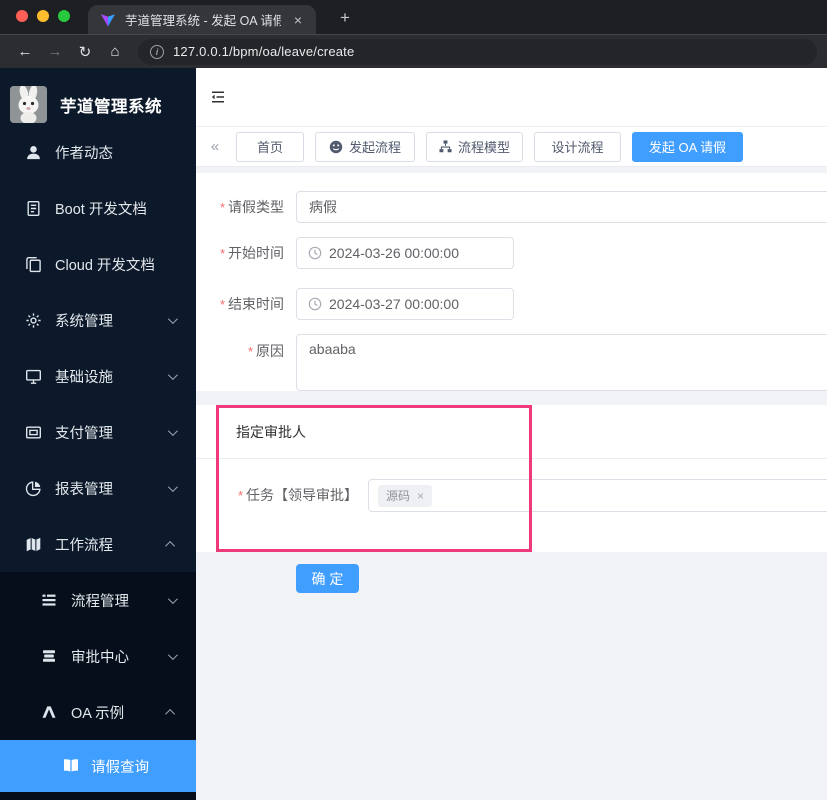 The image size is (827, 800). I want to click on sidebar-item-system: 系统管理, so click(98, 320).